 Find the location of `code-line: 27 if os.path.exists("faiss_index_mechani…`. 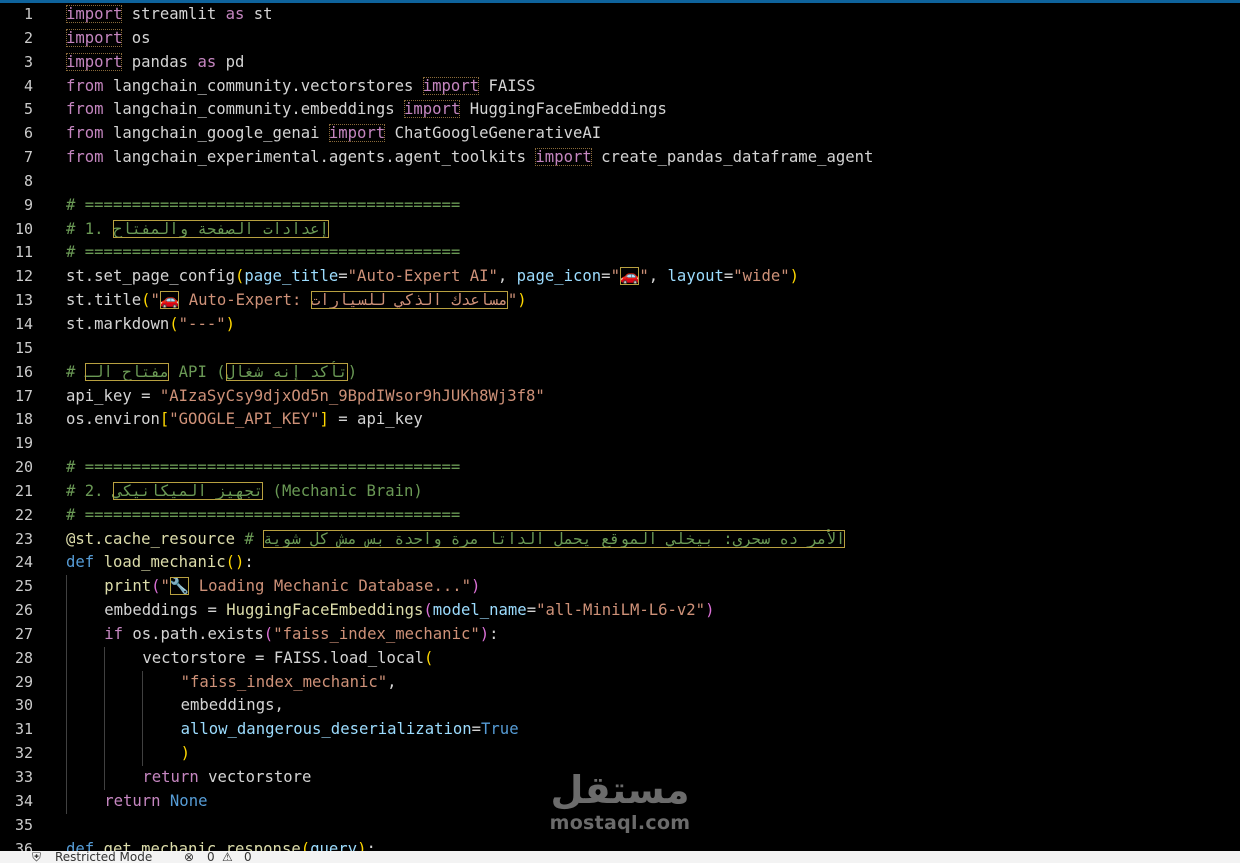

code-line: 27 if os.path.exists("faiss_index_mechani… is located at coordinates (620, 634).